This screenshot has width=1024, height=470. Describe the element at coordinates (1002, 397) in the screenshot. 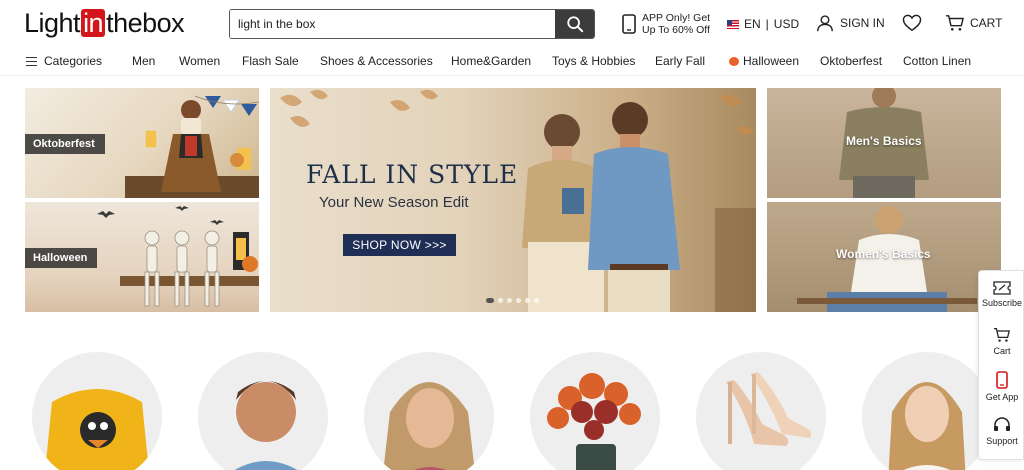

I see `get-app-label: Get App` at that location.